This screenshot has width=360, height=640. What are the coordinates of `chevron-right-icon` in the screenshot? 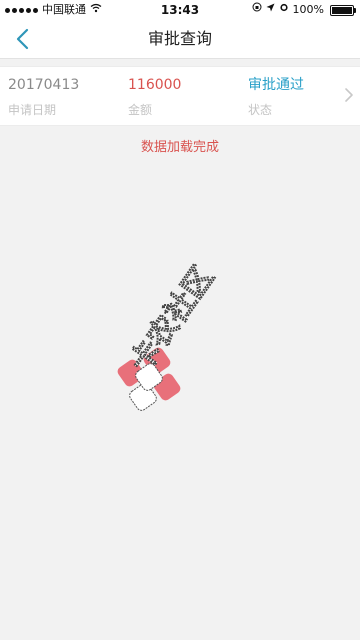 It's located at (349, 95).